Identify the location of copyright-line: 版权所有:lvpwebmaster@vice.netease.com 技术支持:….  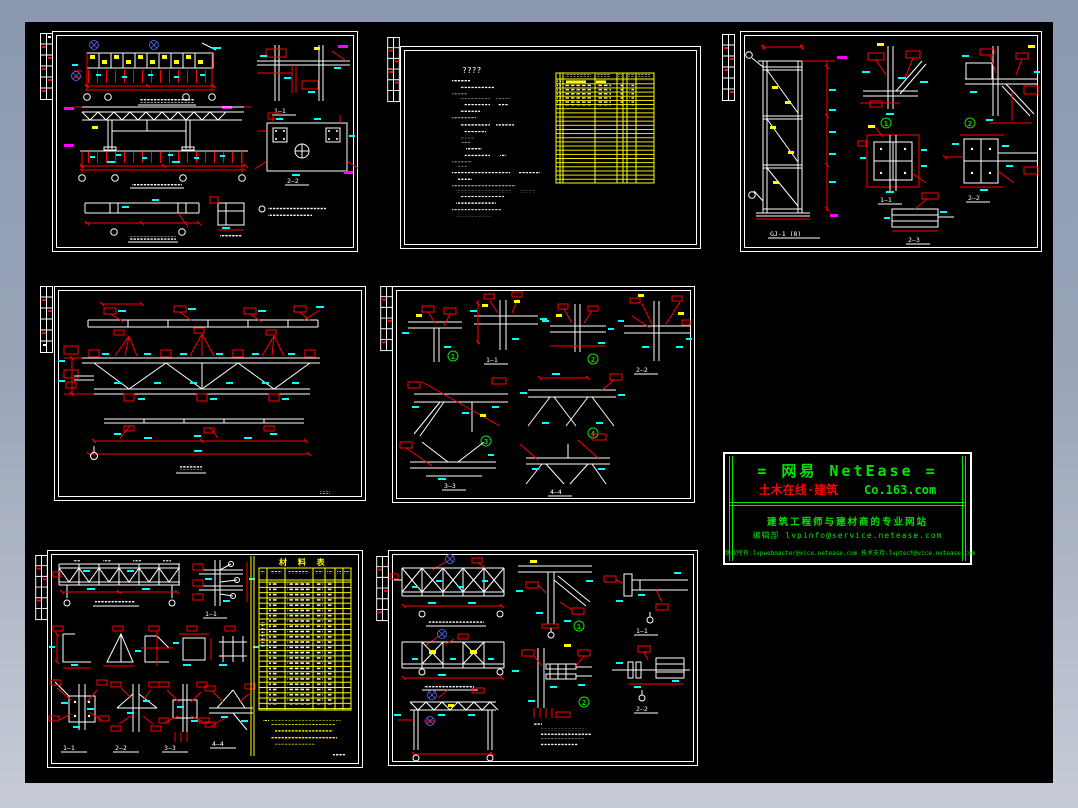
(850, 553).